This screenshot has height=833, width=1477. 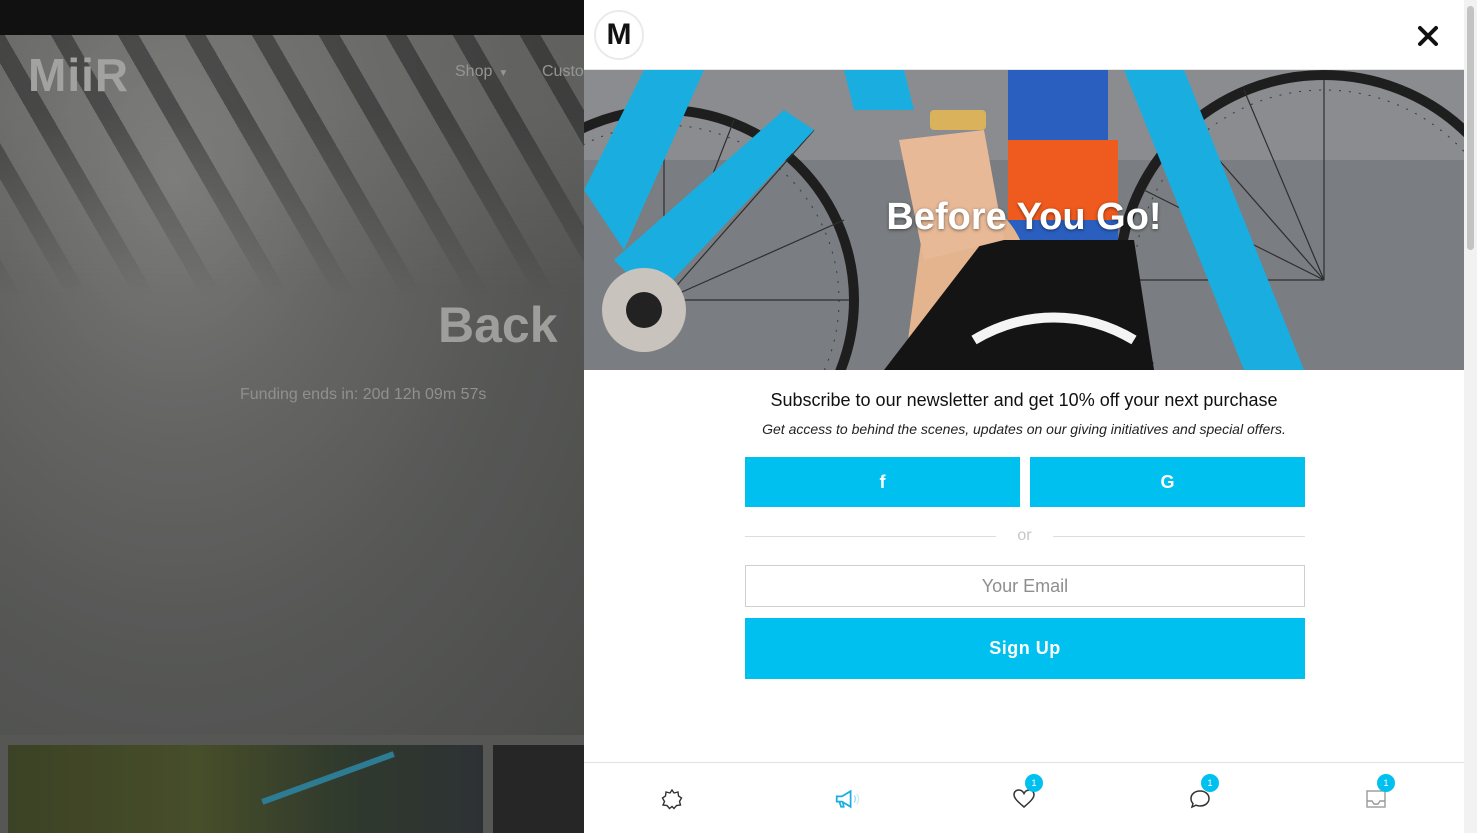 I want to click on bottom-tab-bar: 1 1 1, so click(x=1024, y=797).